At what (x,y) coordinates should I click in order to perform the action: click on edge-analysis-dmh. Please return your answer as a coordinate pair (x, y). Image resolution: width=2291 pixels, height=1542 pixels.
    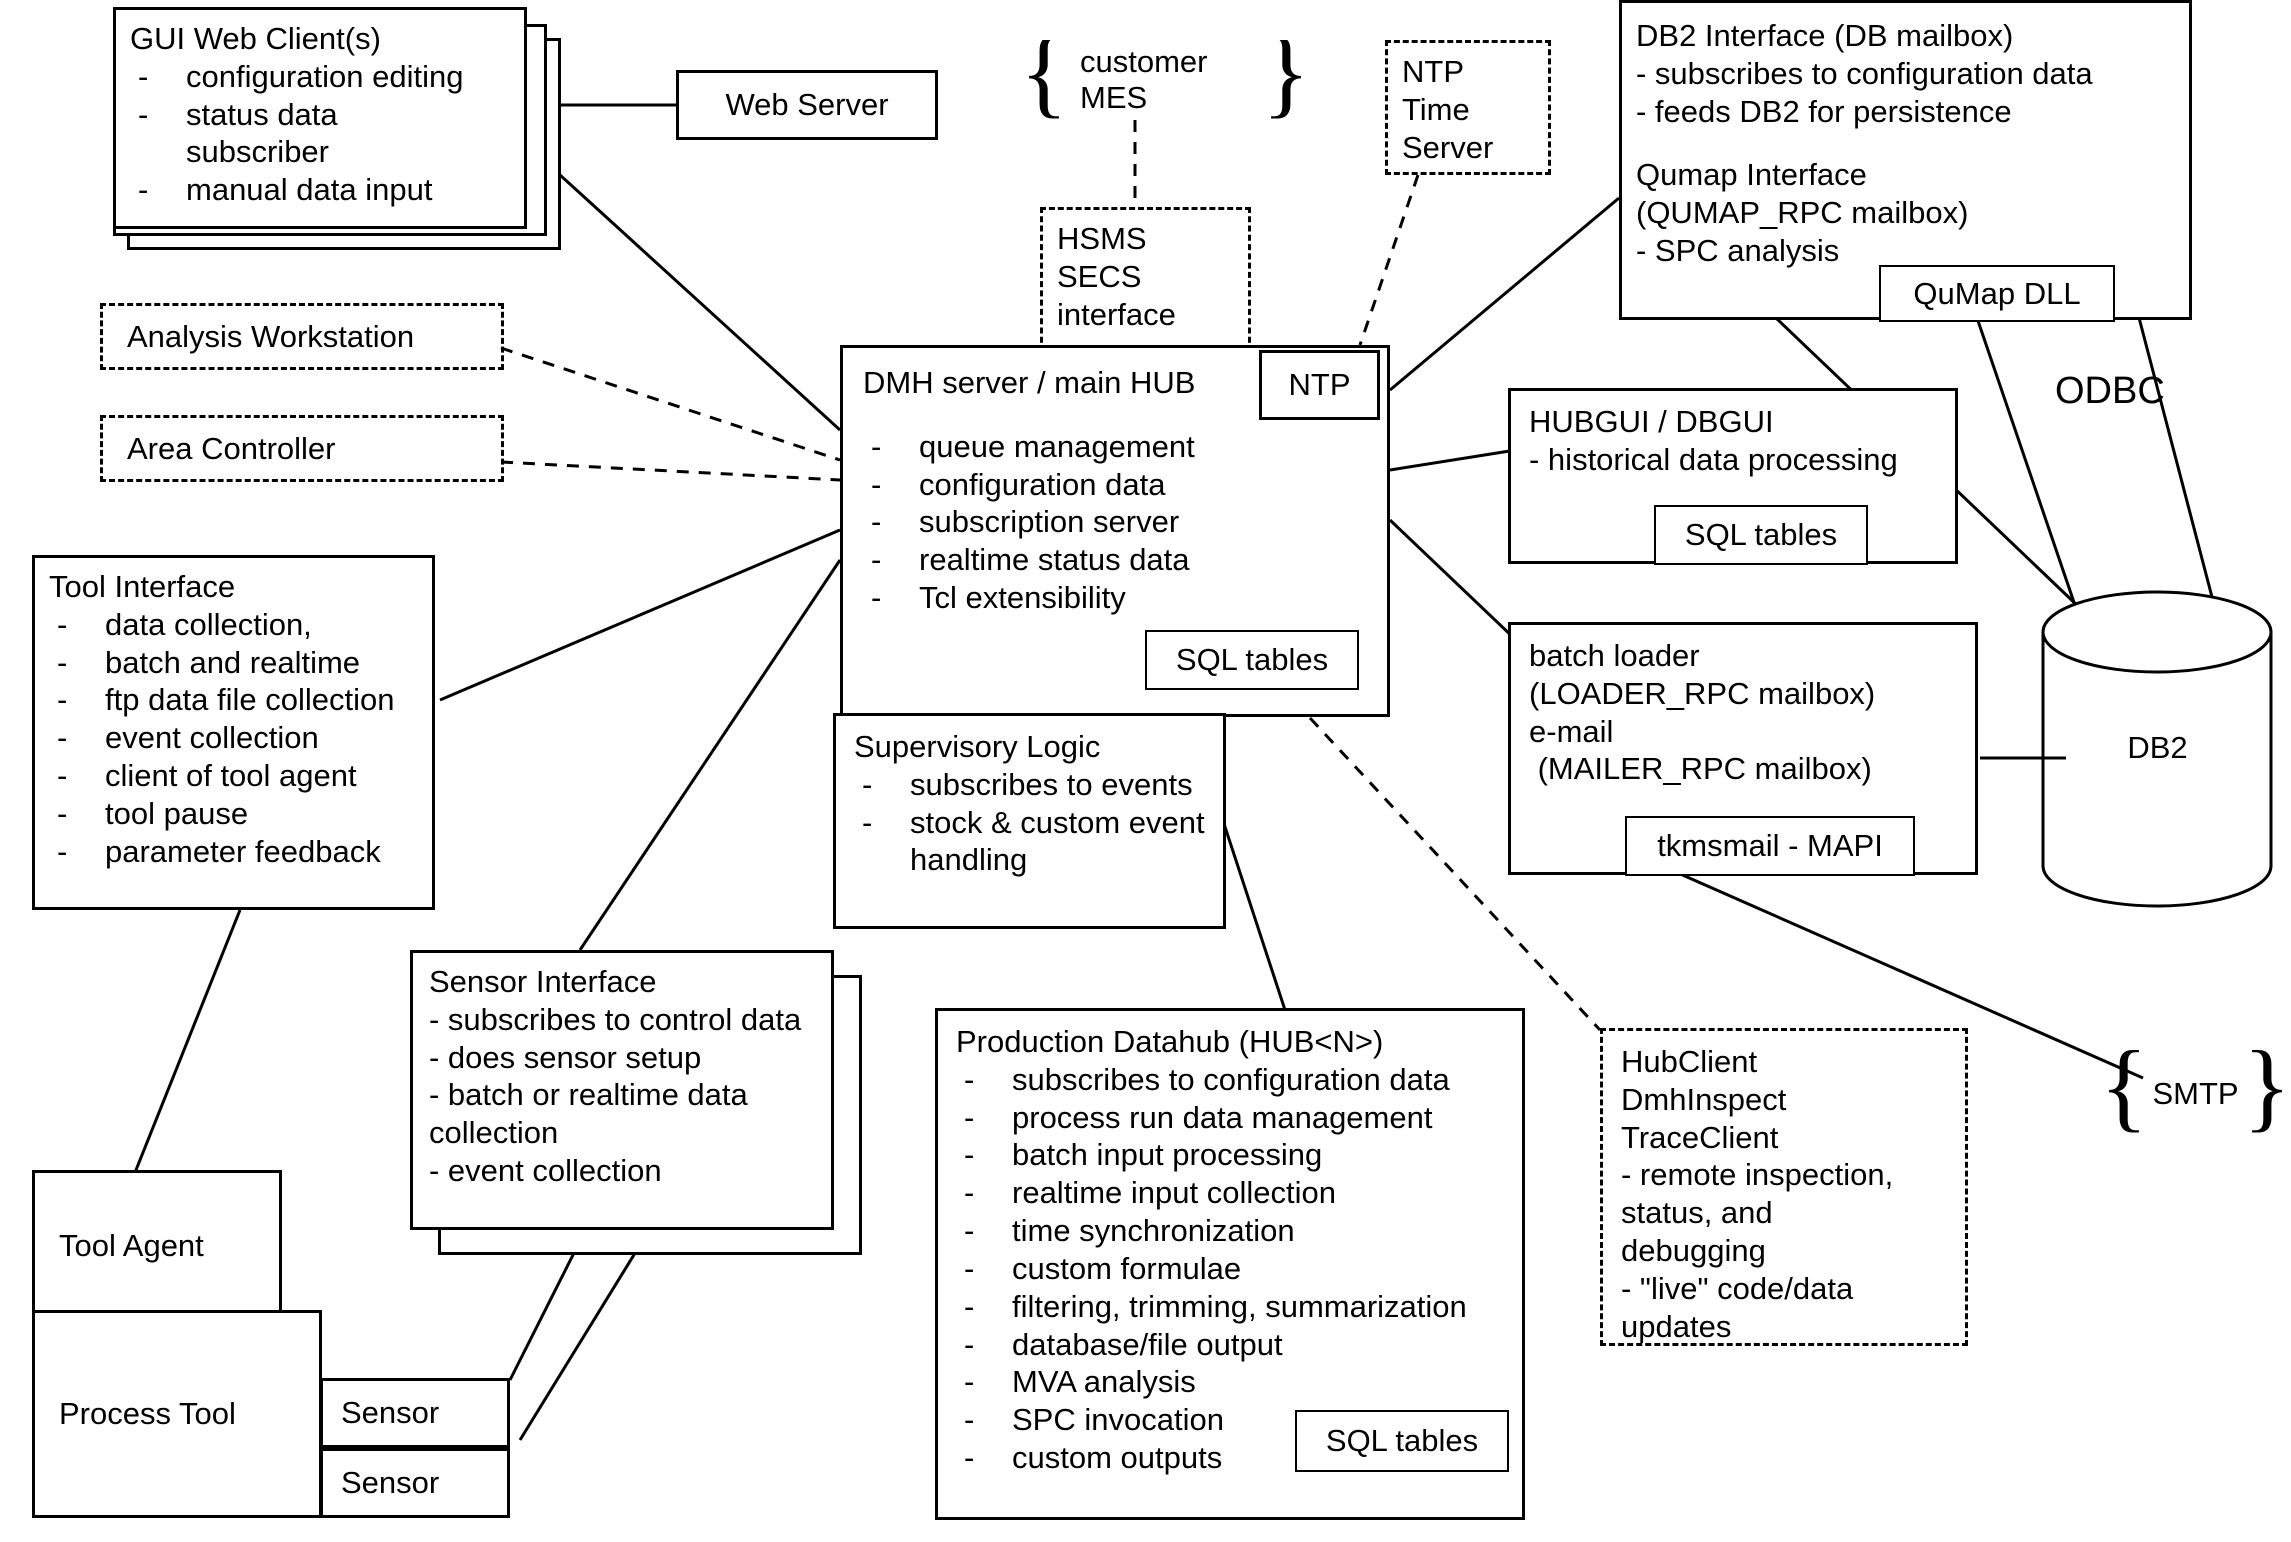
    Looking at the image, I should click on (670, 404).